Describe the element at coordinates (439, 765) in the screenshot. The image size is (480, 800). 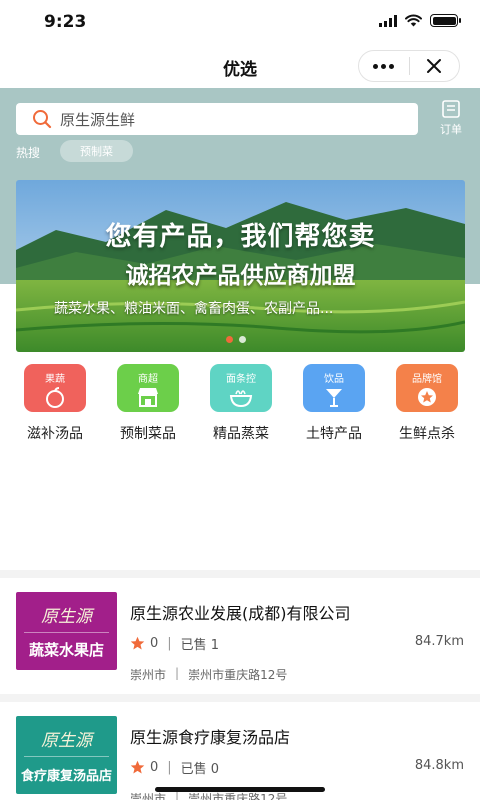
I see `store-distance: 84.8km` at that location.